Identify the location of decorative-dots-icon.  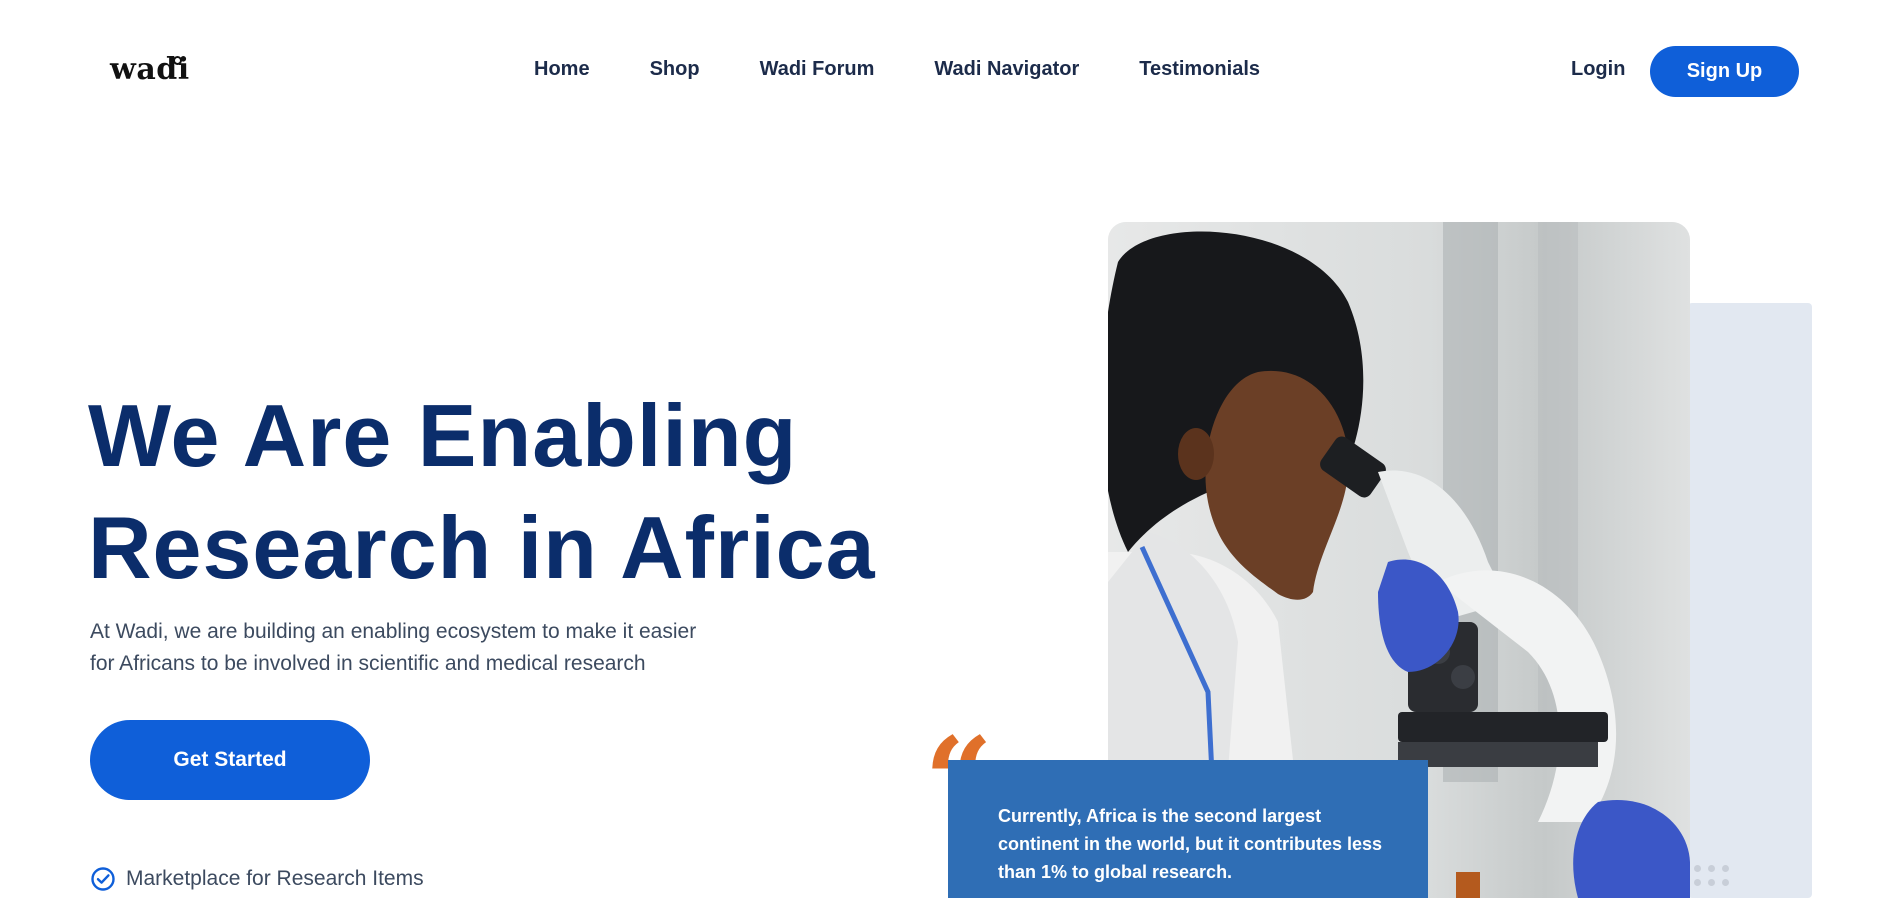
(1711, 875).